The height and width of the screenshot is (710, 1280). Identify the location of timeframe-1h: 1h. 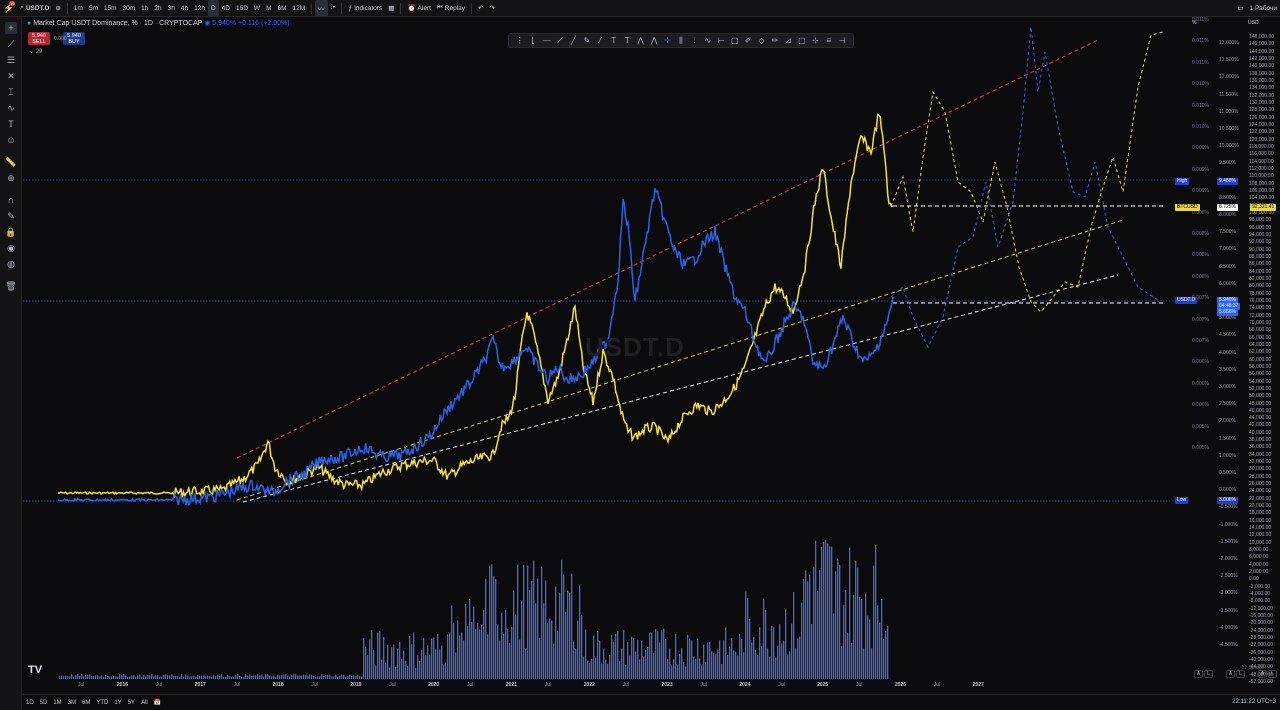
(144, 8).